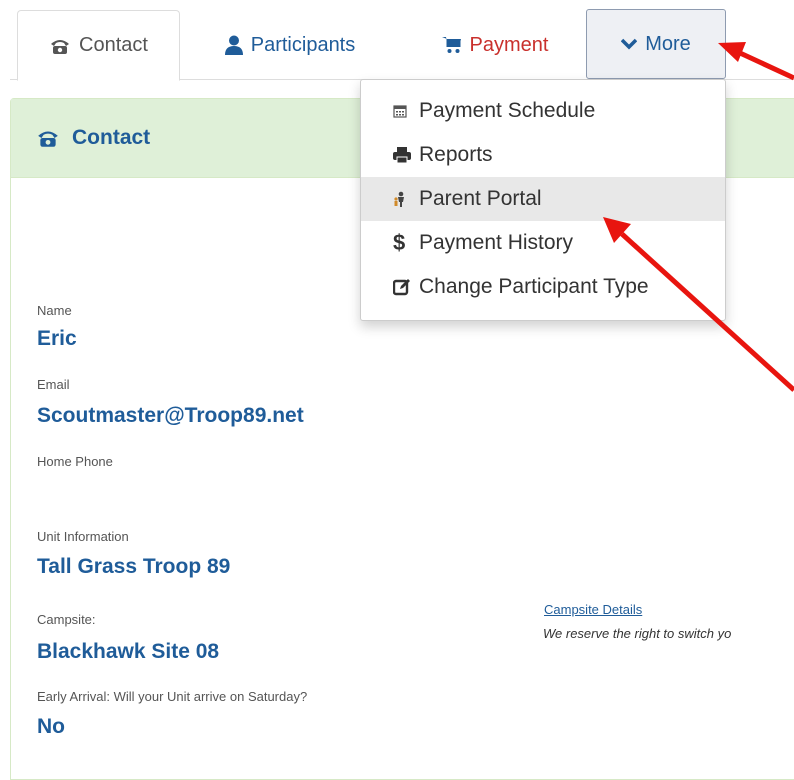 The image size is (794, 780). I want to click on menu-item-label: Payment History, so click(496, 242).